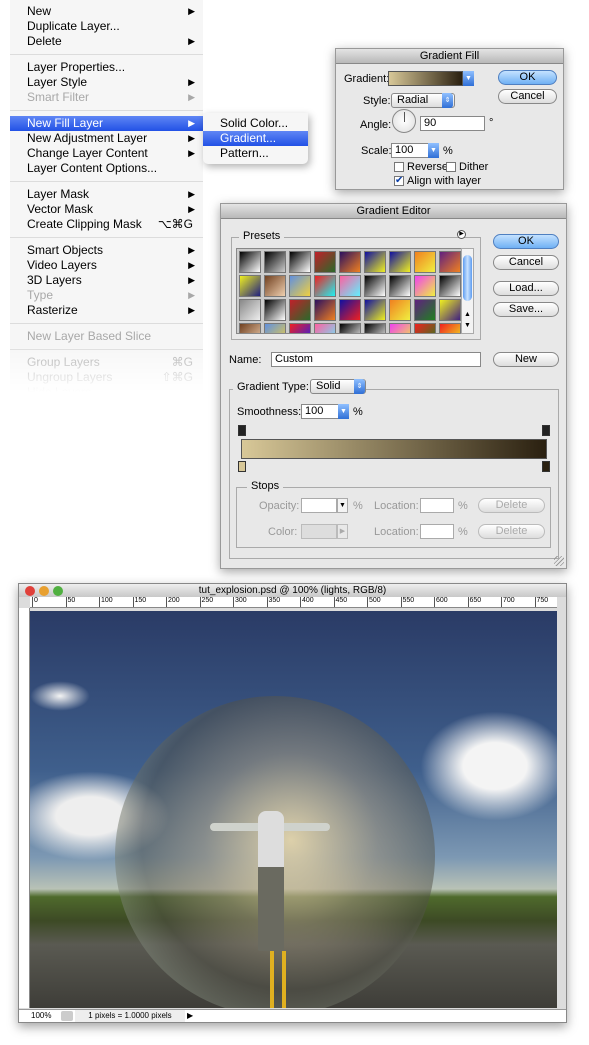  Describe the element at coordinates (342, 531) in the screenshot. I see `color-menu-arrow-icon: ▶` at that location.